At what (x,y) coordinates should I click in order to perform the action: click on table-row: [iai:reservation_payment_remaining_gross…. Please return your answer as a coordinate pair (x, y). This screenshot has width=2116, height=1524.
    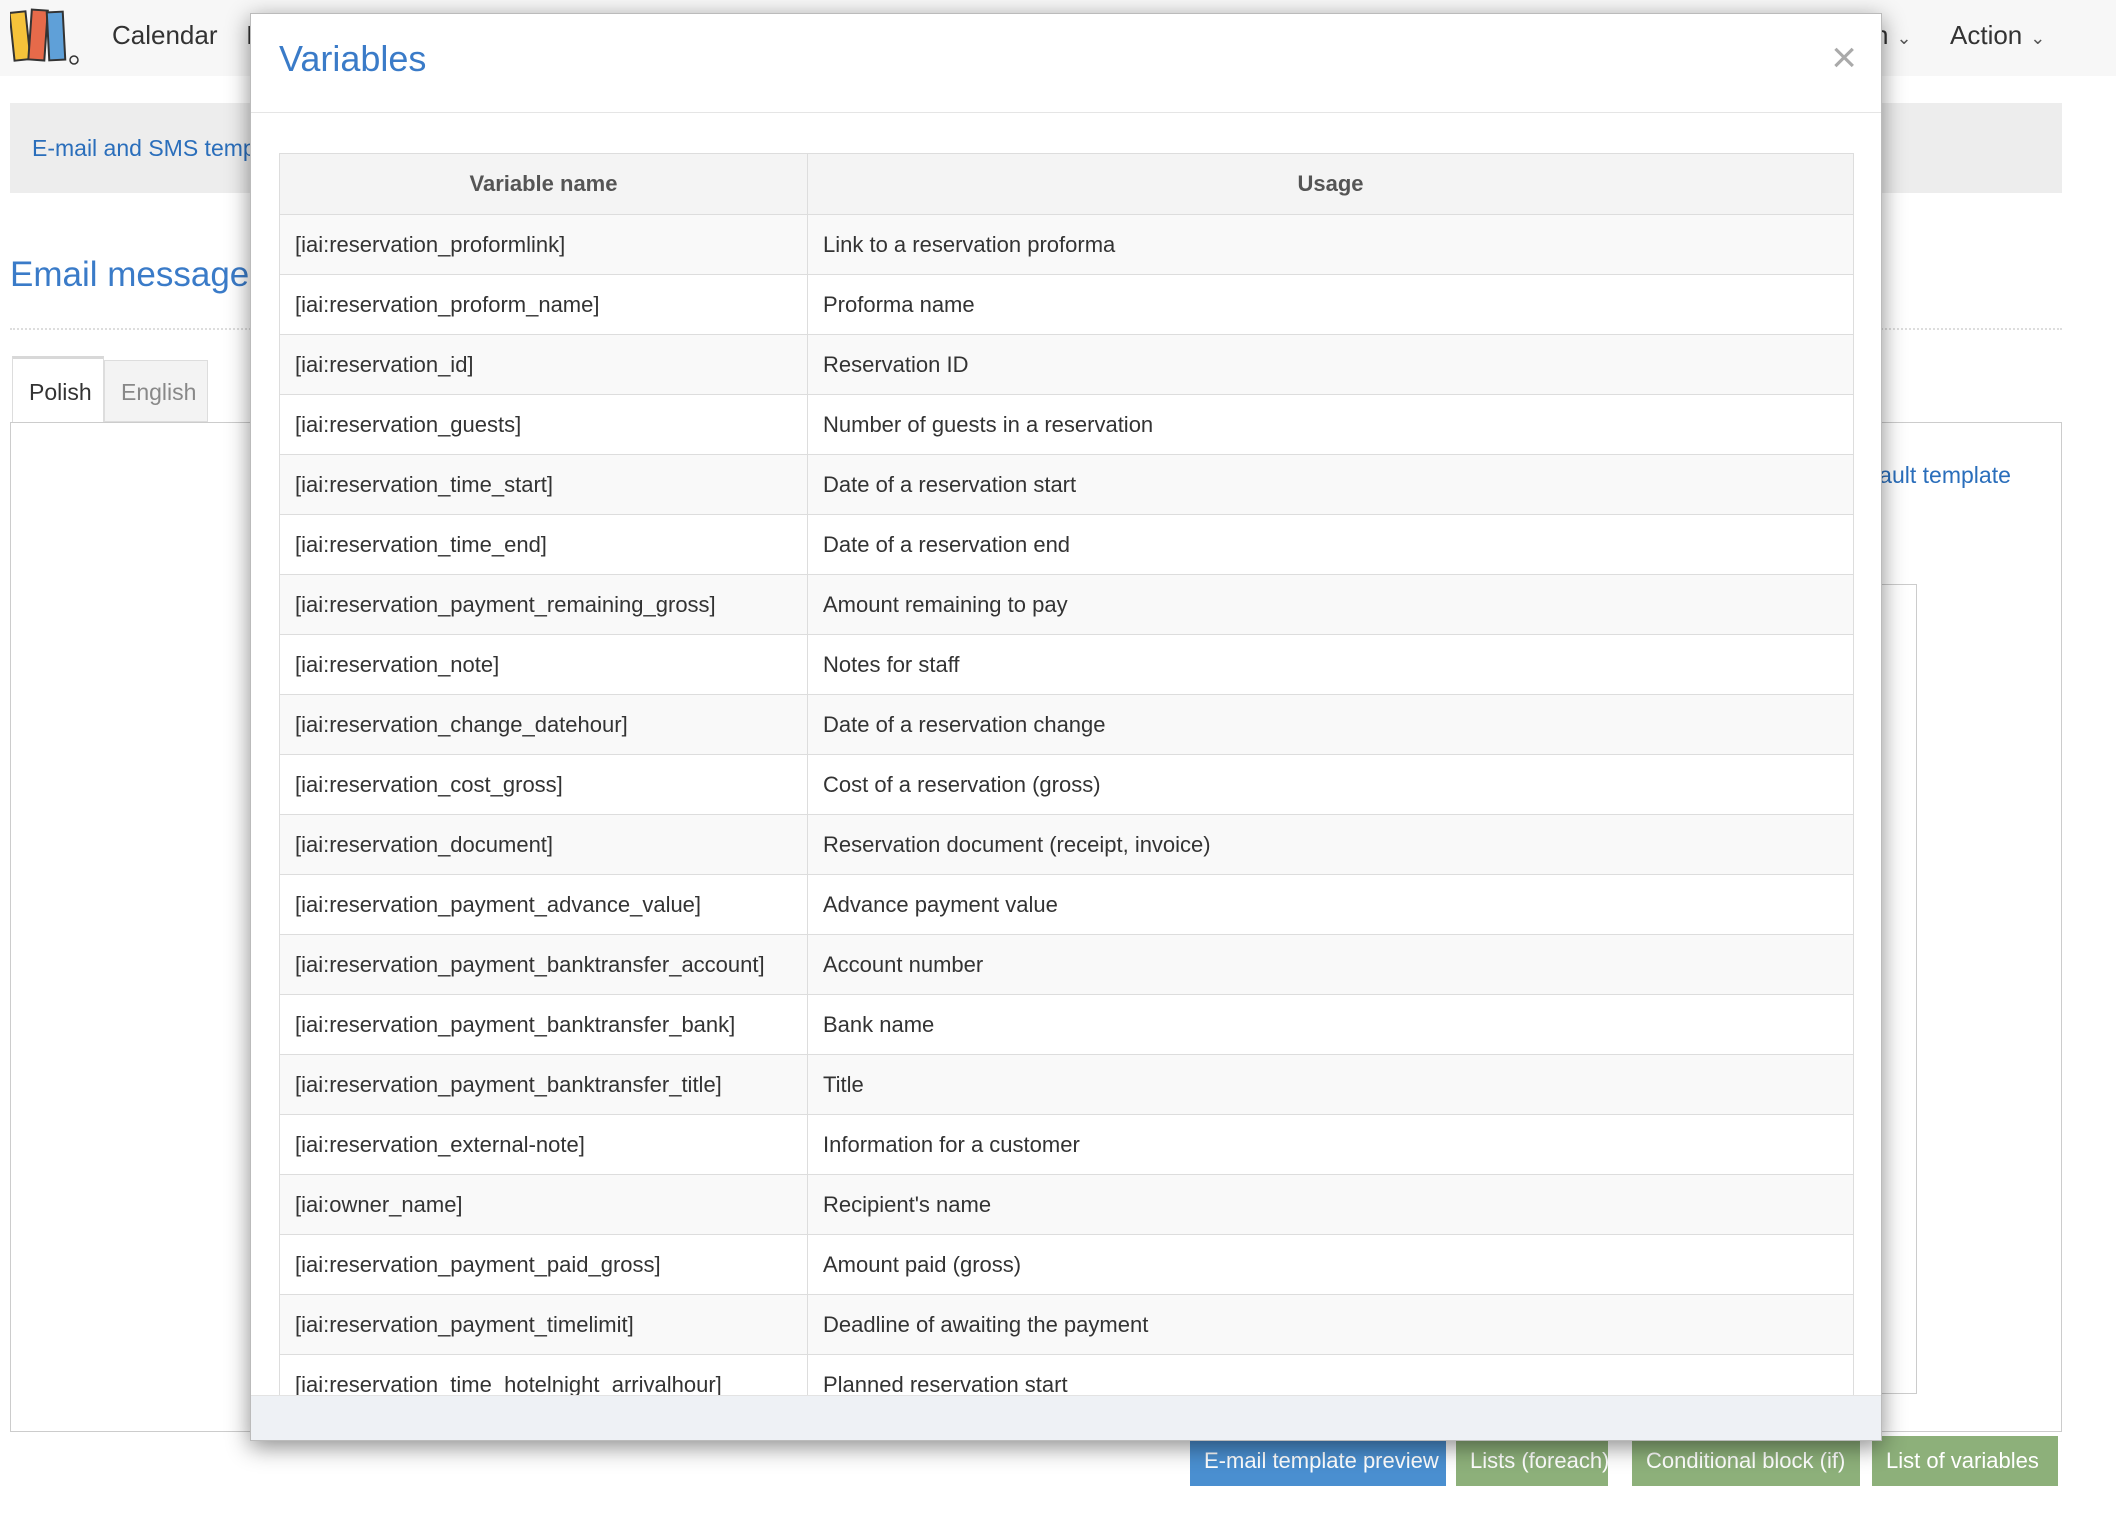
    Looking at the image, I should click on (1066, 604).